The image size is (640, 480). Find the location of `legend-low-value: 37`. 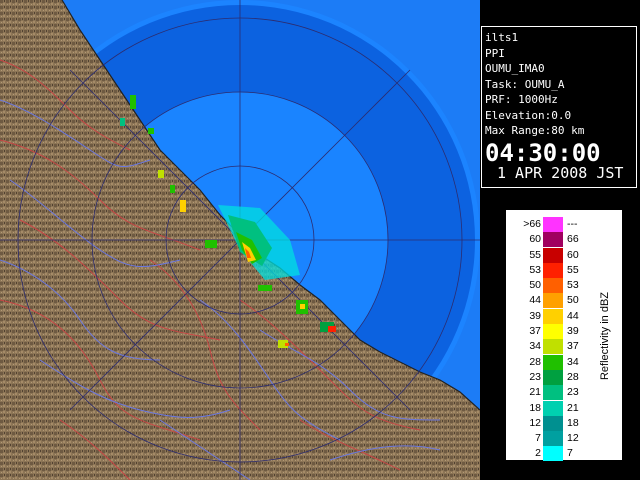

legend-low-value: 37 is located at coordinates (535, 331).